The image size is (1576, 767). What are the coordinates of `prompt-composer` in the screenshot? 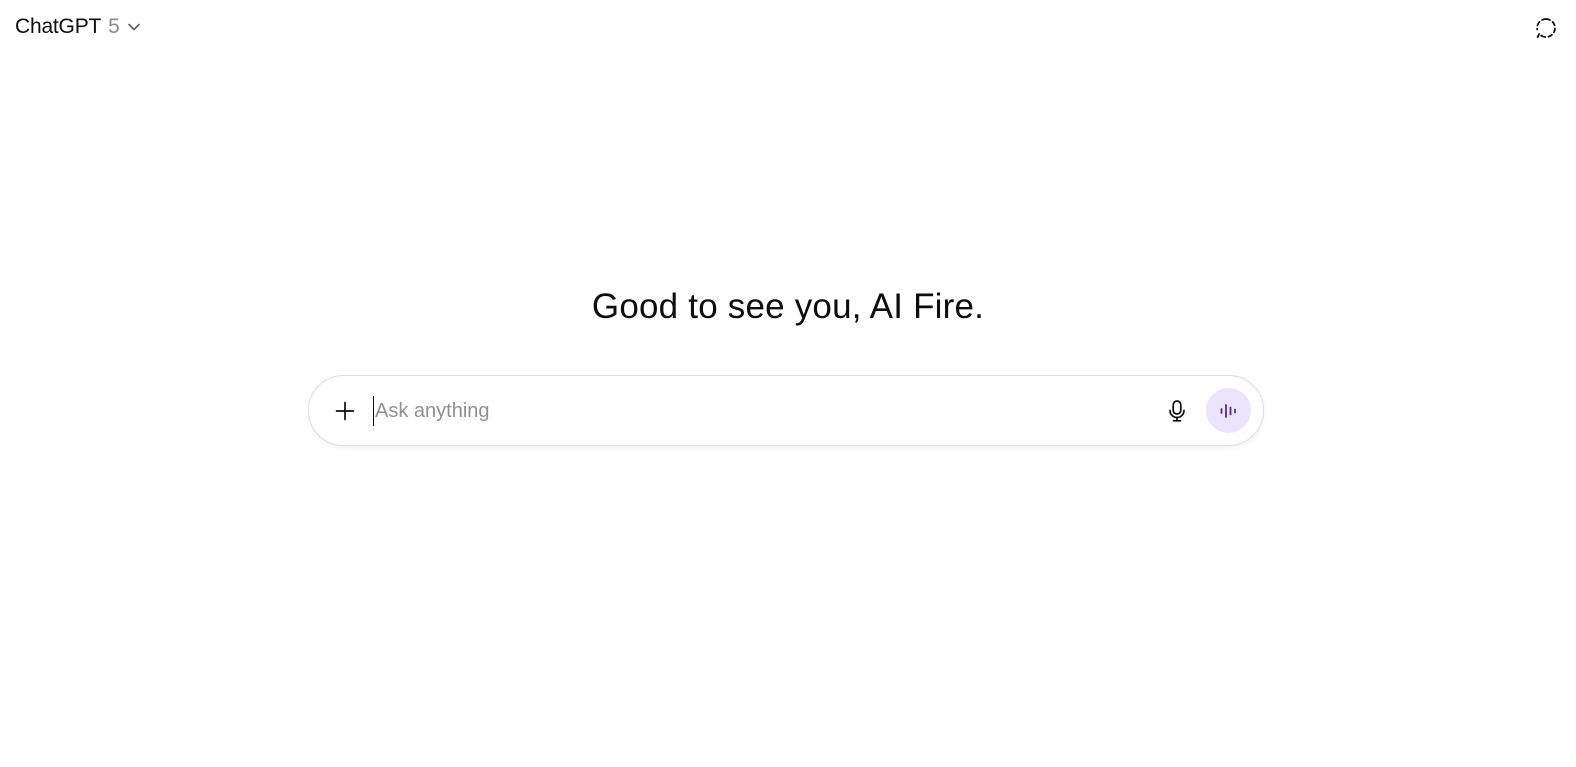 It's located at (786, 410).